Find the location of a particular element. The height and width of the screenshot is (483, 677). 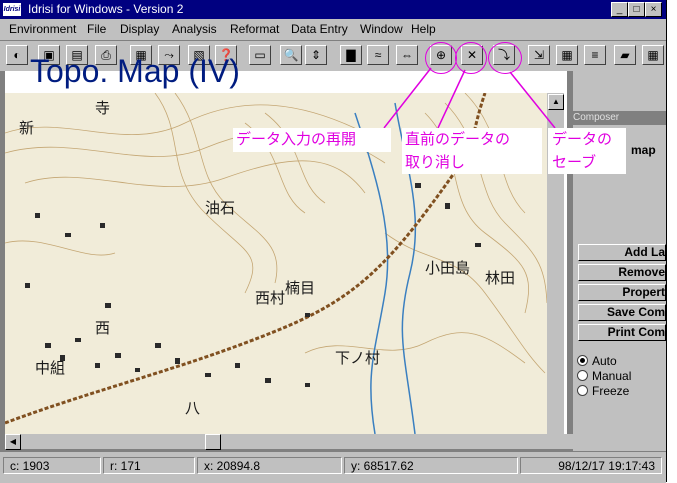

annotation-save-line2: セーブ is located at coordinates (574, 162).